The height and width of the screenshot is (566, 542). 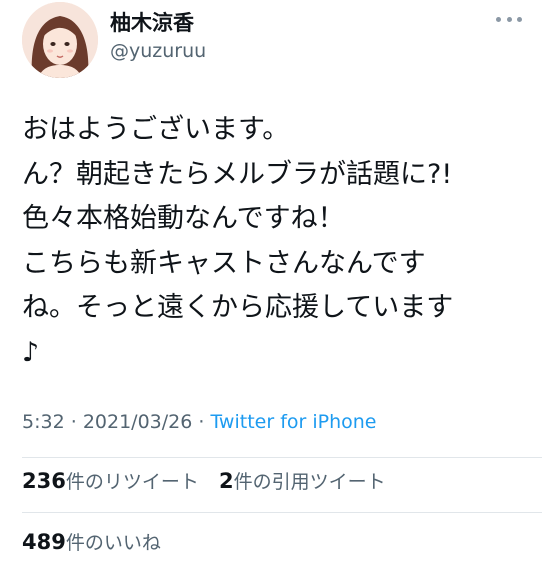 I want to click on retweets-stat: 236件のリツイート, so click(x=110, y=481).